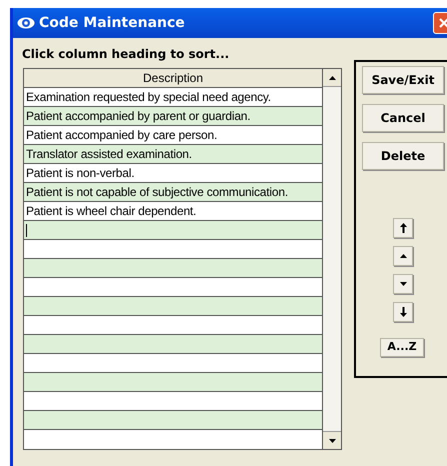 This screenshot has width=447, height=466. Describe the element at coordinates (109, 154) in the screenshot. I see `table-cell-text: Translator assisted examination.` at that location.